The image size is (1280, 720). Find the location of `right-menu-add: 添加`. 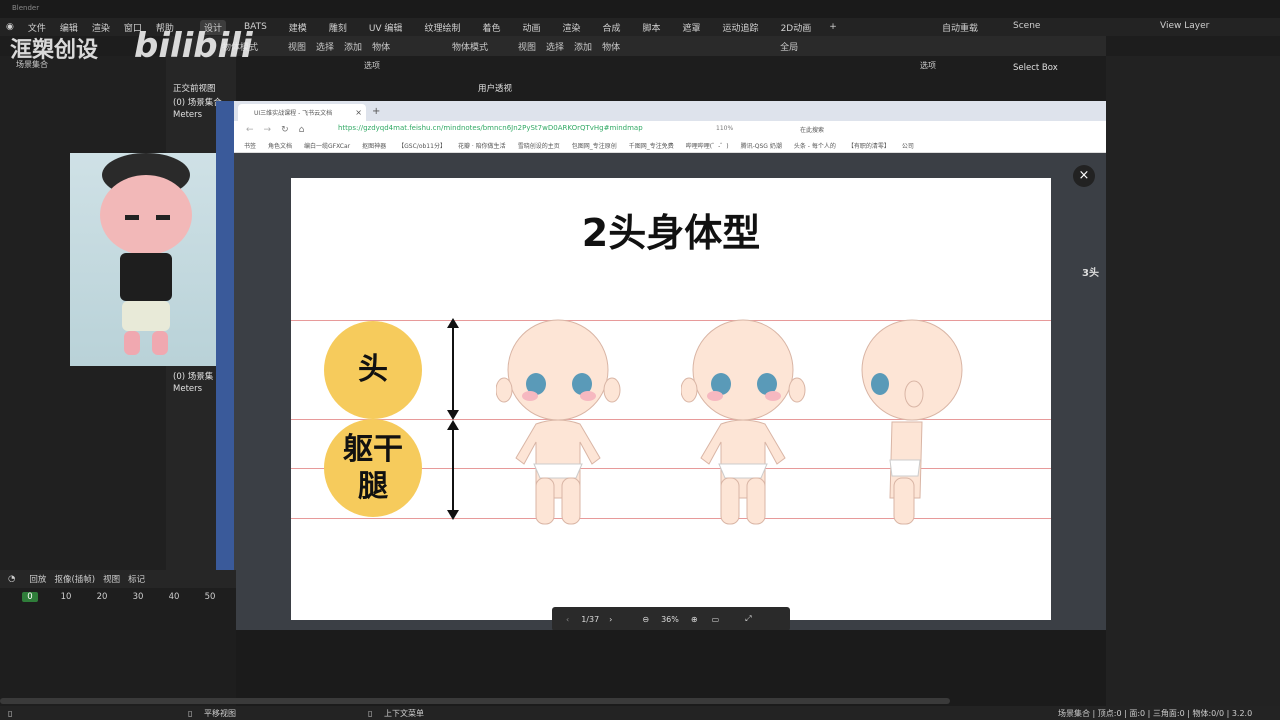

right-menu-add: 添加 is located at coordinates (583, 46).